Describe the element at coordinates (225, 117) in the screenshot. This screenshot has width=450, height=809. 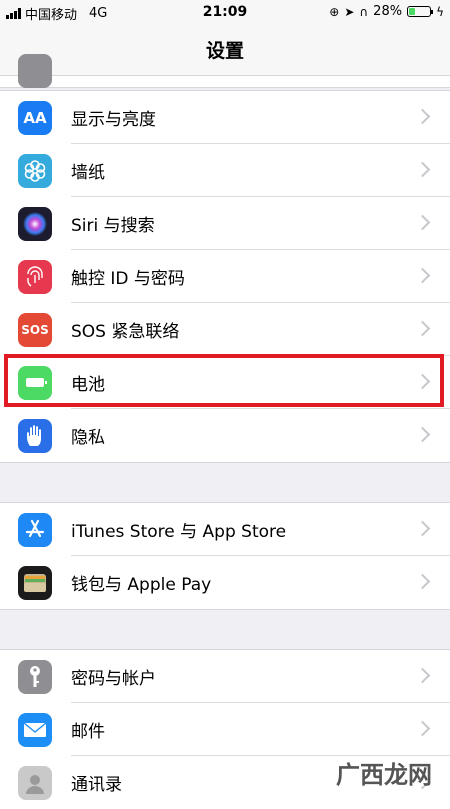
I see `settings-row-display: AA 显示与亮度` at that location.